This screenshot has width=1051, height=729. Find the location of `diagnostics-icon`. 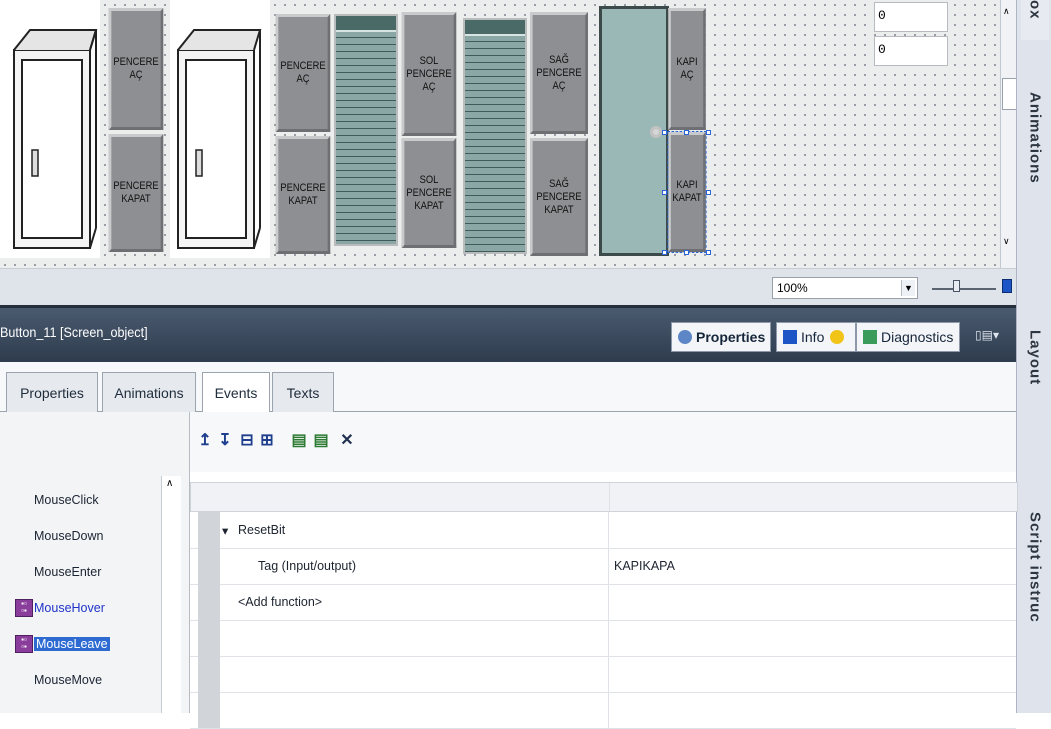

diagnostics-icon is located at coordinates (870, 337).